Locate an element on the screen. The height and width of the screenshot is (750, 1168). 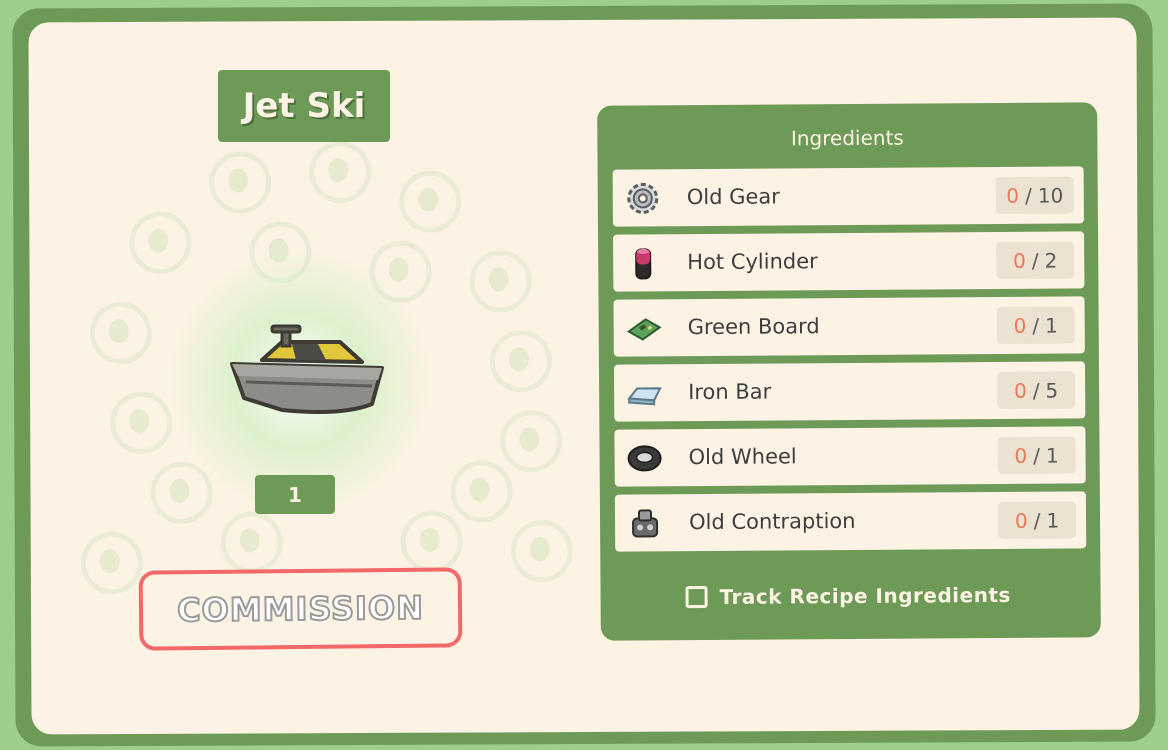
ingredient-need: 5 is located at coordinates (1052, 390).